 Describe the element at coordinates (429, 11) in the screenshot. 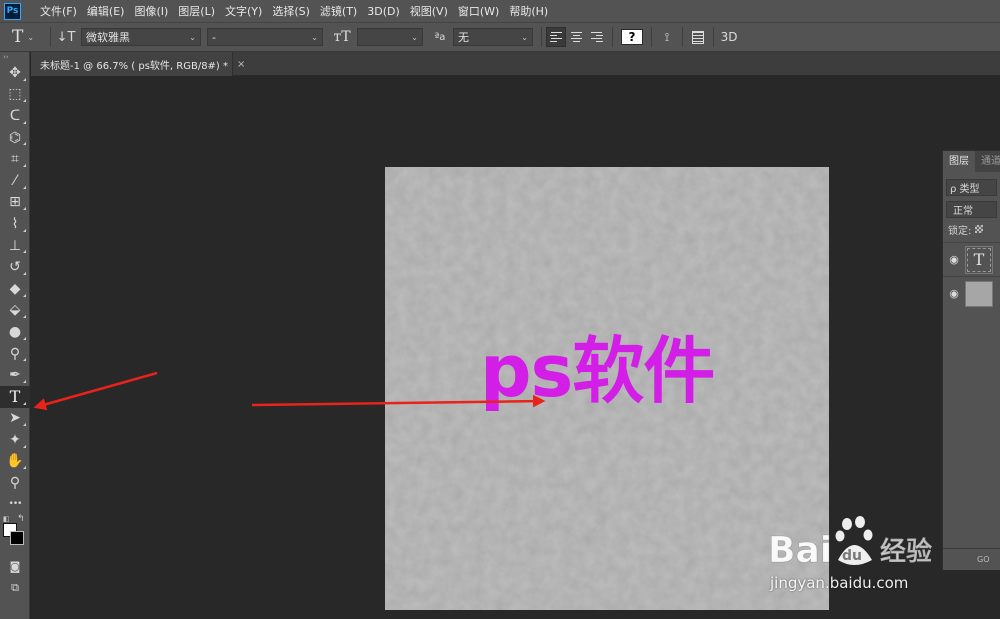

I see `menu-view: 视图(V)` at that location.